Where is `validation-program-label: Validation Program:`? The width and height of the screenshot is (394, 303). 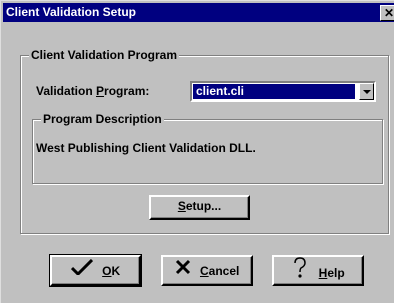
validation-program-label: Validation Program: is located at coordinates (93, 91).